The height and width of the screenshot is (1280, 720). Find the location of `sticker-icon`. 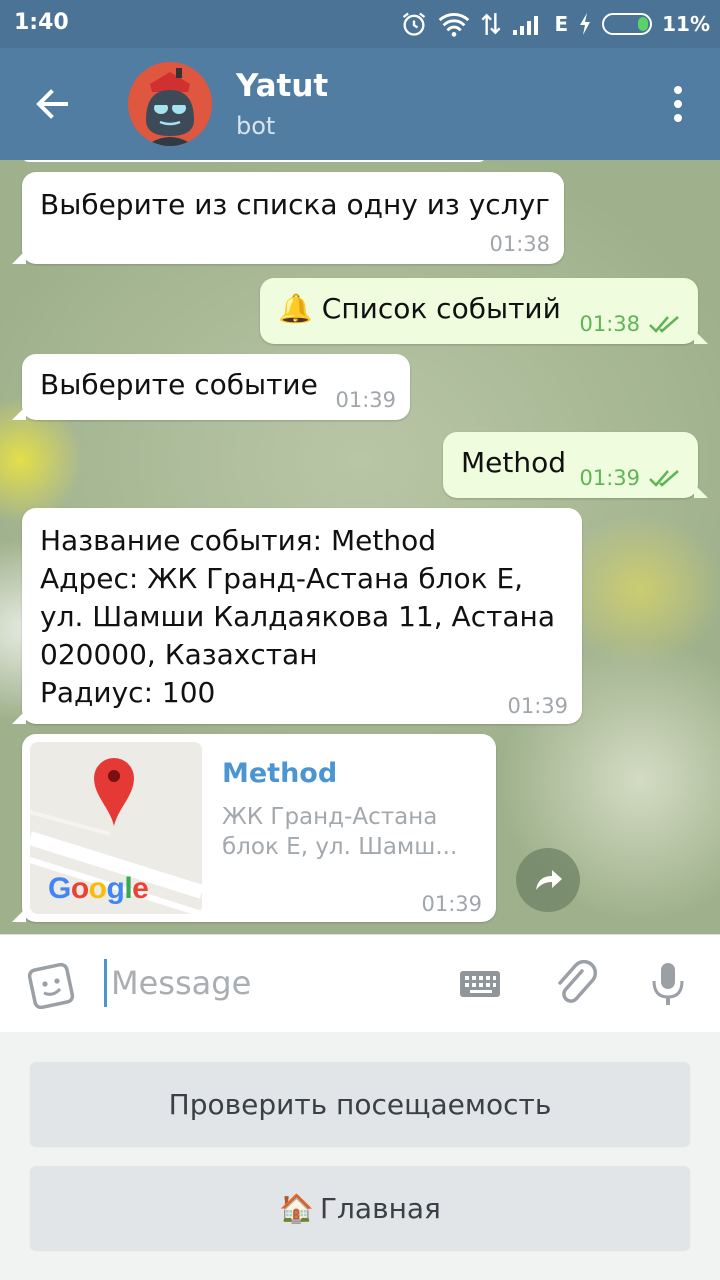

sticker-icon is located at coordinates (52, 984).